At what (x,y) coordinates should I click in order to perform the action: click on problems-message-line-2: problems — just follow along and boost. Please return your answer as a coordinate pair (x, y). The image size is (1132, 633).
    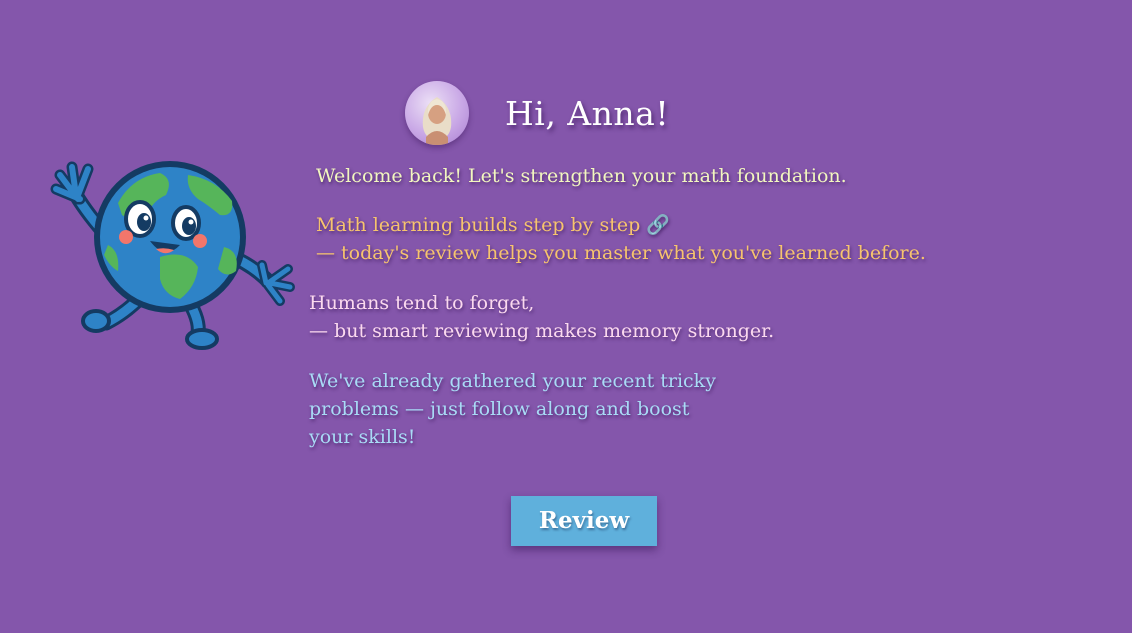
    Looking at the image, I should click on (499, 409).